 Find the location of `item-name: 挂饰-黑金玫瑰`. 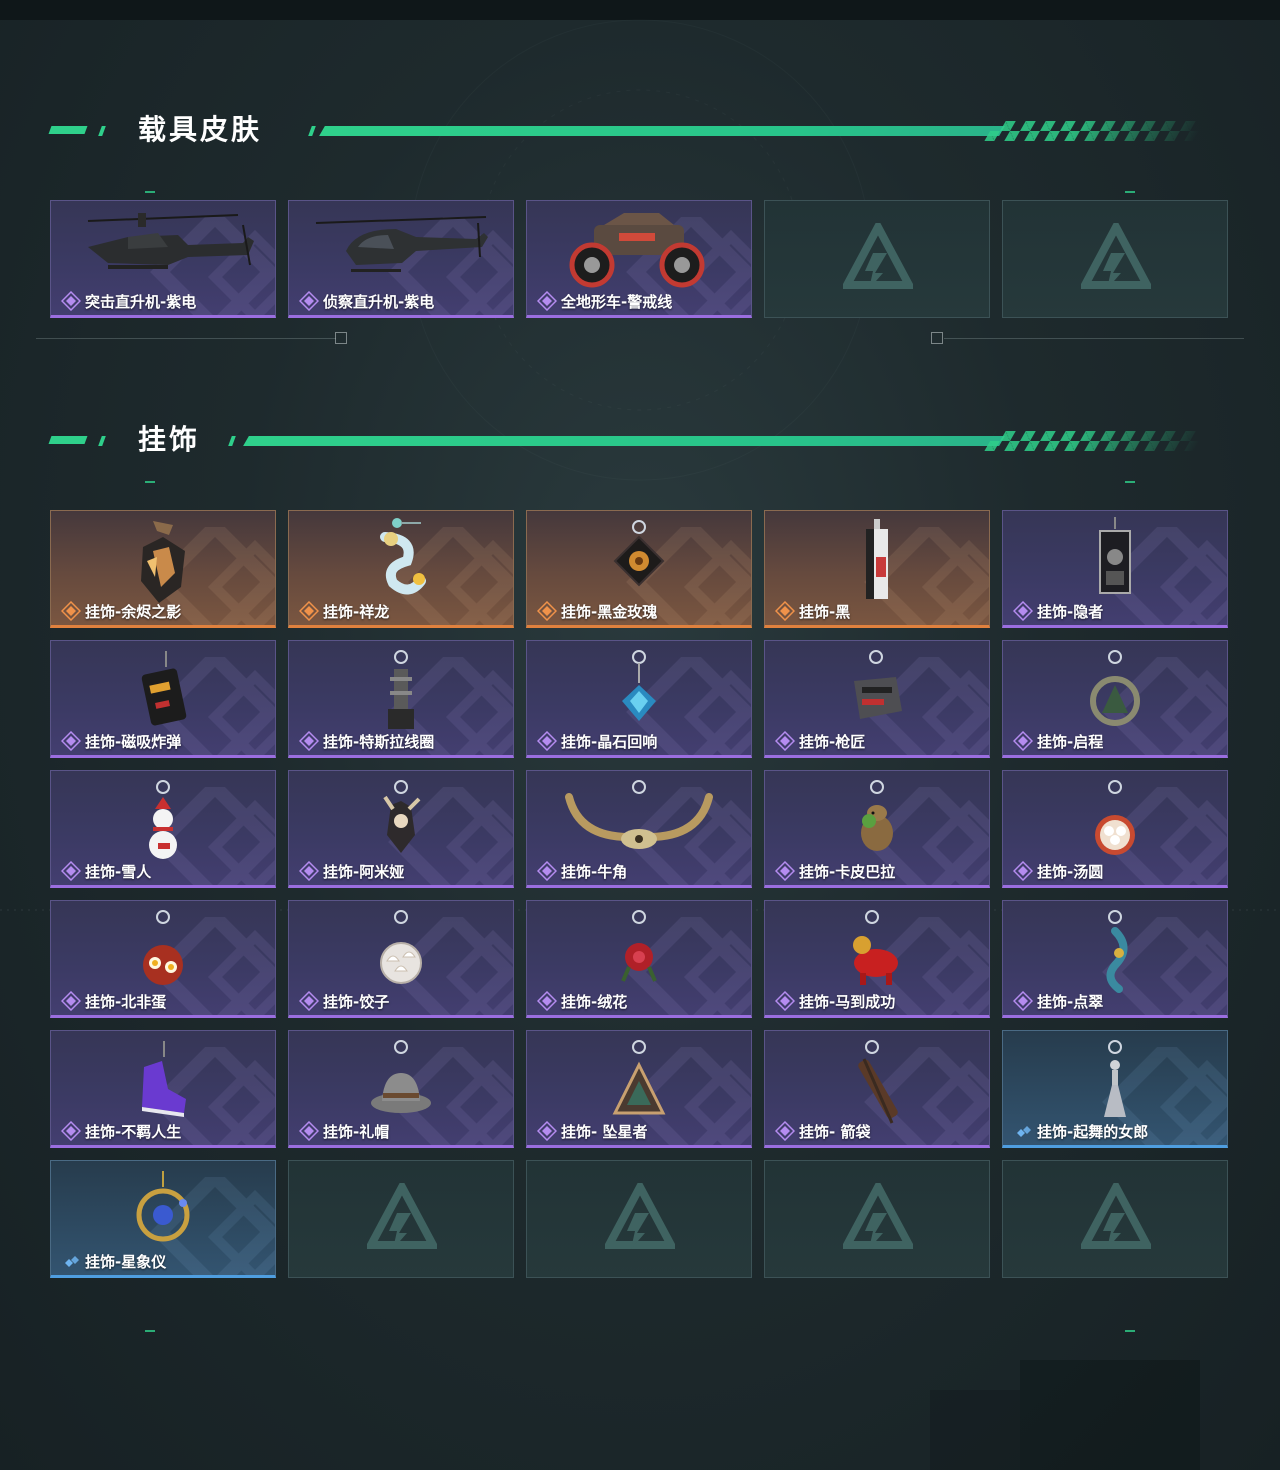

item-name: 挂饰-黑金玫瑰 is located at coordinates (609, 611).